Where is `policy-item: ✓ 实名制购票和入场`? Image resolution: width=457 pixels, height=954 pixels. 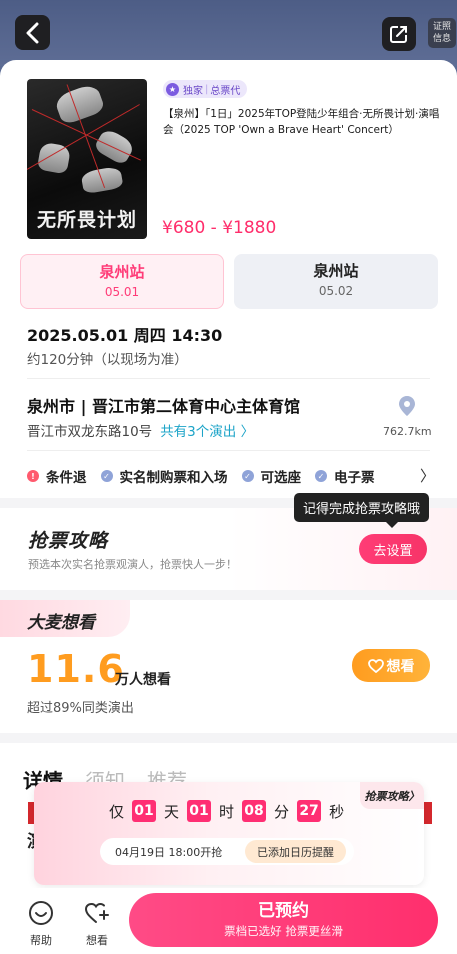 policy-item: ✓ 实名制购票和入场 is located at coordinates (164, 476).